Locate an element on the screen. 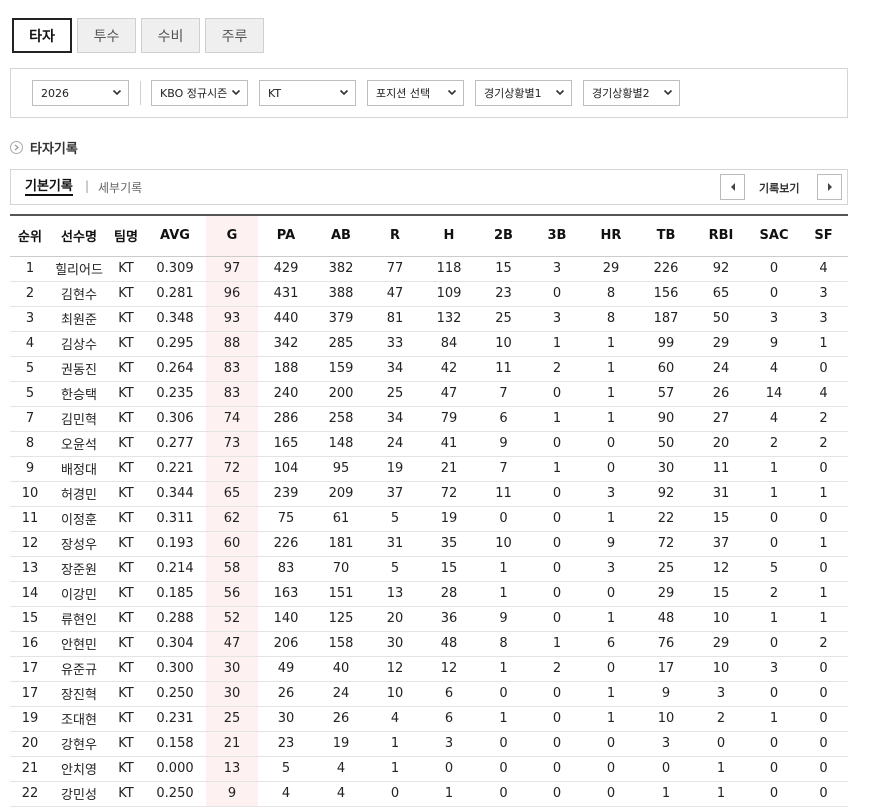 Image resolution: width=874 pixels, height=809 pixels. column-header-r: R is located at coordinates (395, 236).